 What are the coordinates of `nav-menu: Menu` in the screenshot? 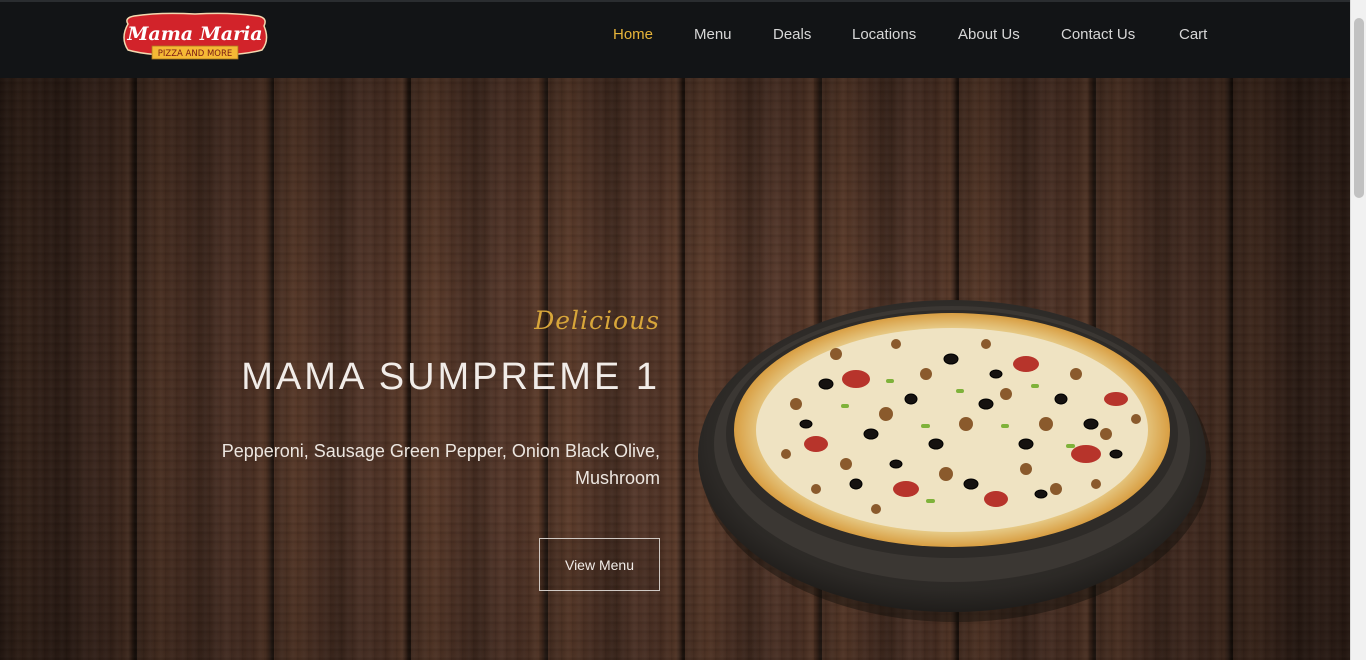 It's located at (713, 34).